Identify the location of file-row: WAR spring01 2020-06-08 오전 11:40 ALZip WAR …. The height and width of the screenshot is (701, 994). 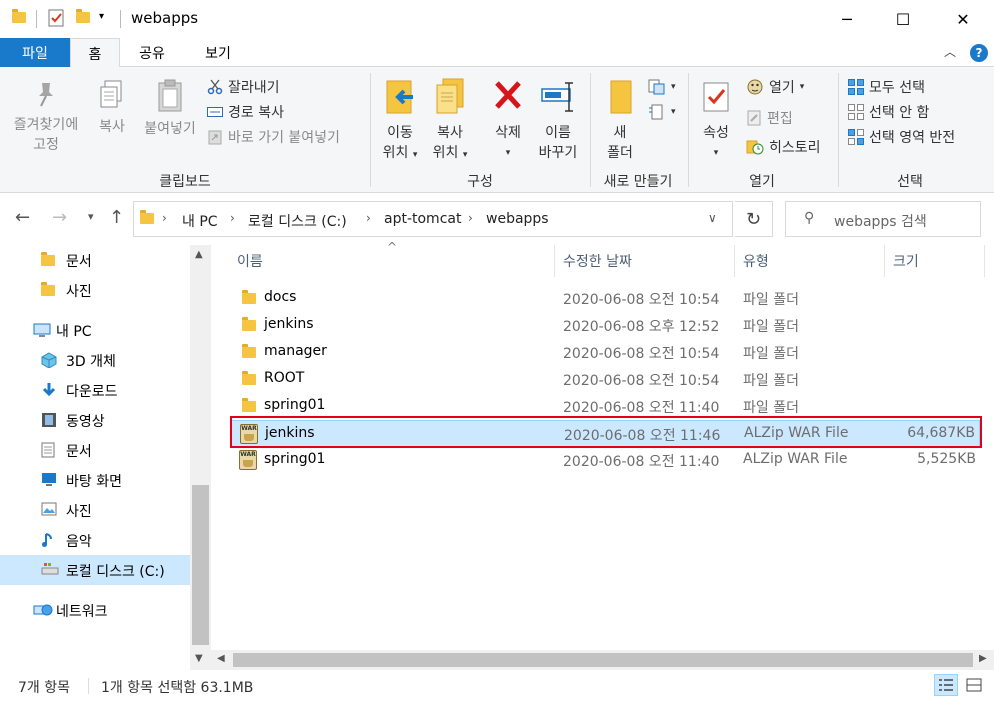
(605, 460).